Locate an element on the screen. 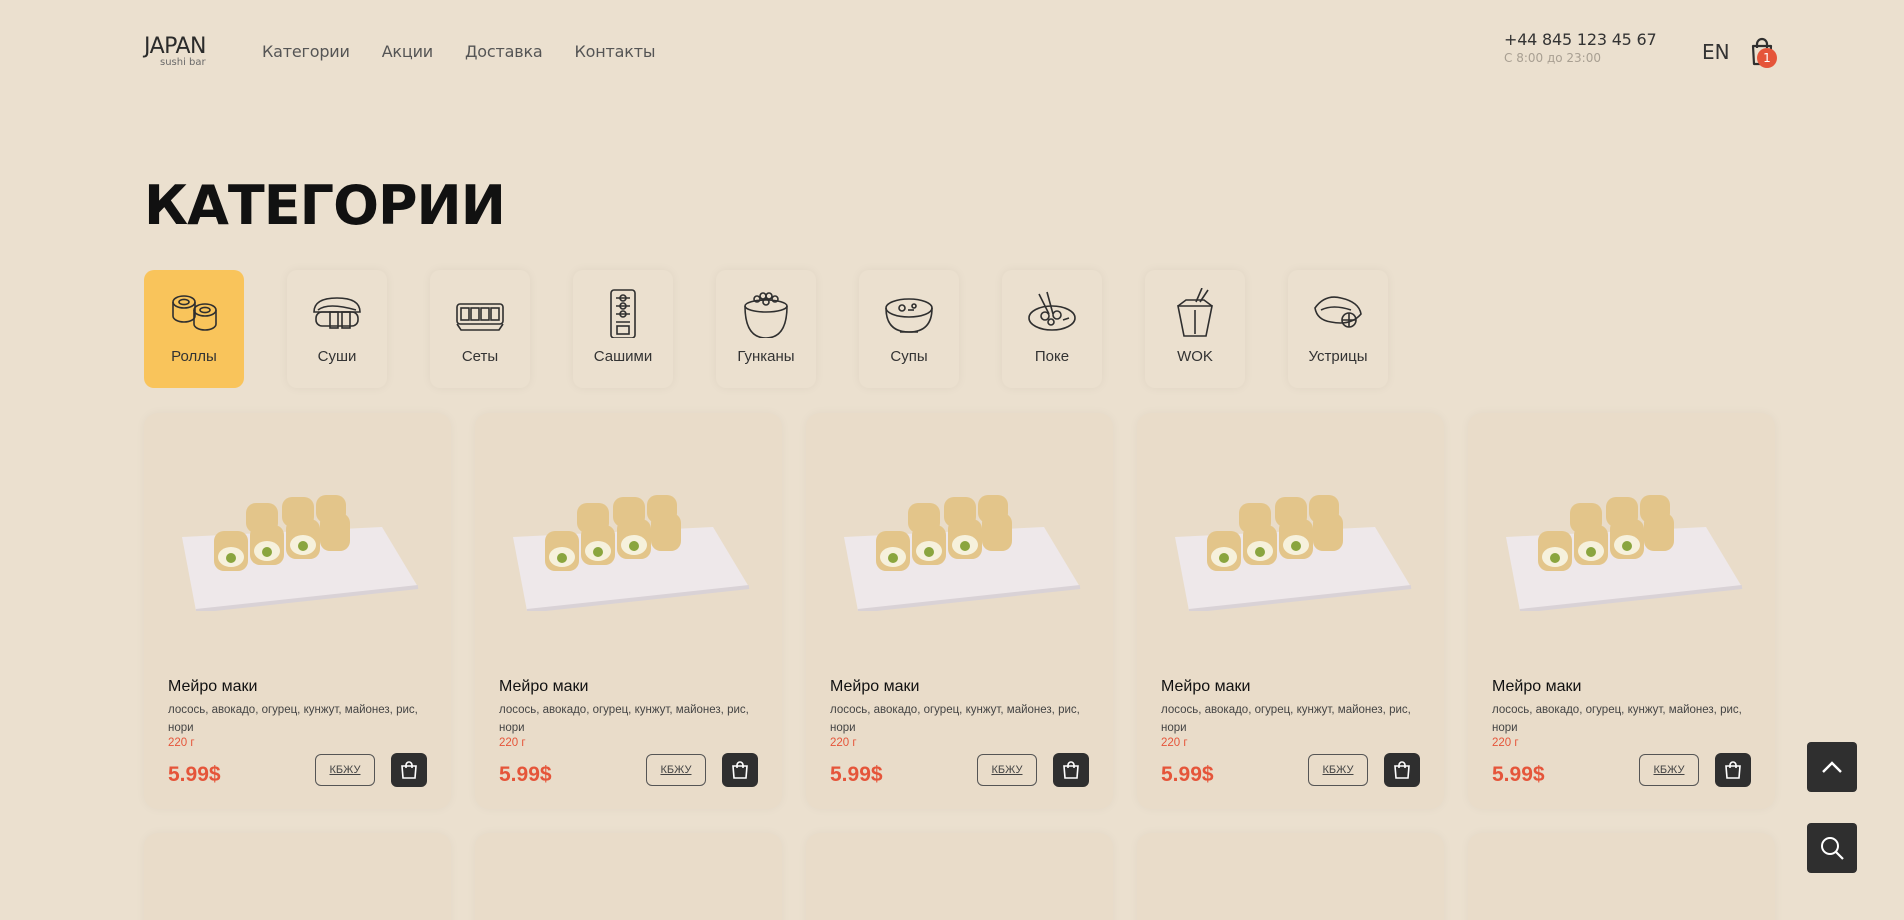 This screenshot has width=1904, height=920. scroll-up-icon is located at coordinates (1832, 767).